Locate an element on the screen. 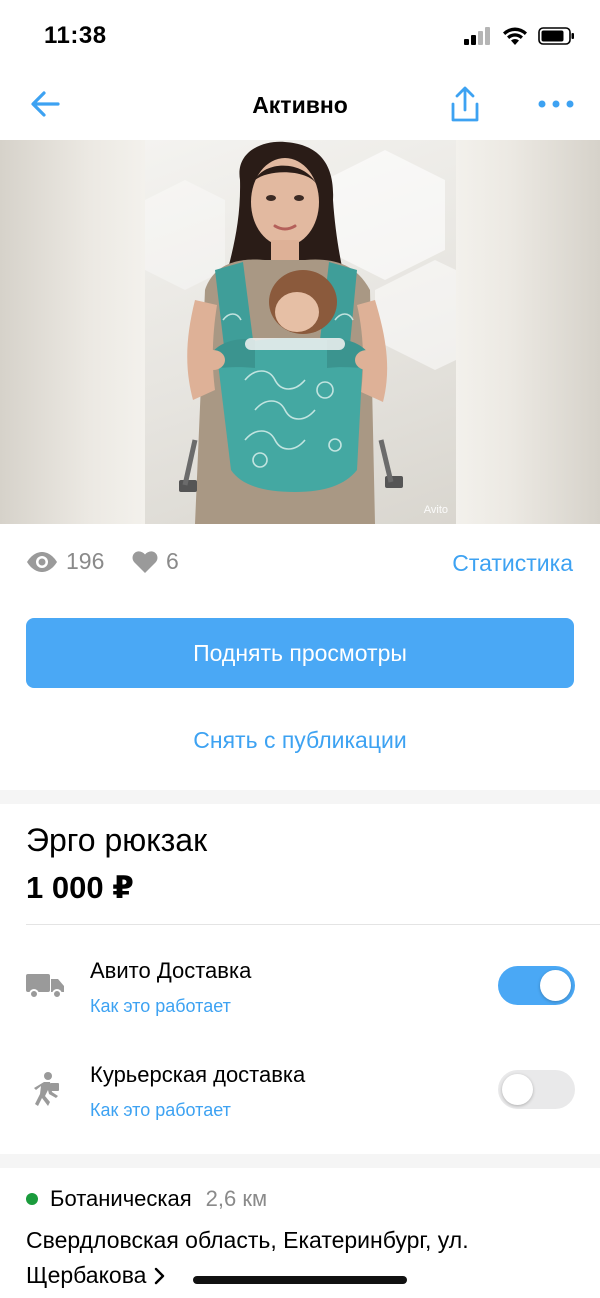 The width and height of the screenshot is (600, 1298). more-dots-icon is located at coordinates (556, 104).